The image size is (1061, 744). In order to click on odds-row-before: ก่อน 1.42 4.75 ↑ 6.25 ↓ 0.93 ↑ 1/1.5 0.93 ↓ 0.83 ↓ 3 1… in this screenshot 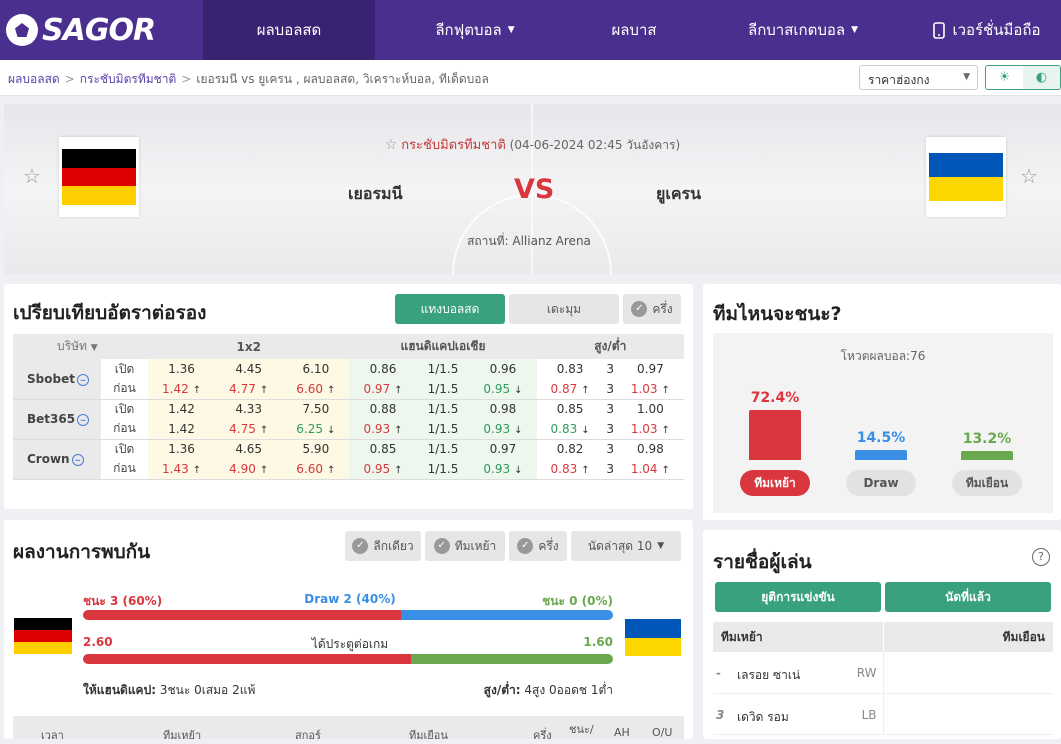, I will do `click(348, 429)`.